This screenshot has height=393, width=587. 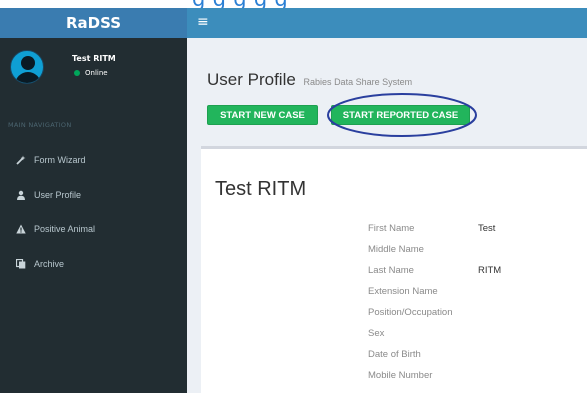 What do you see at coordinates (93, 160) in the screenshot?
I see `sidebar-item-form-wizard: Form Wizard` at bounding box center [93, 160].